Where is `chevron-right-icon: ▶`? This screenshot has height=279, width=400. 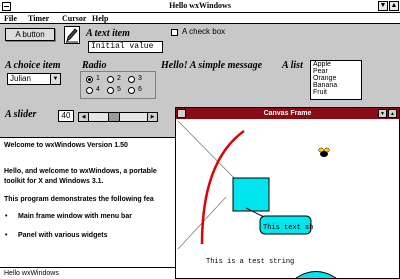 chevron-right-icon: ▶ is located at coordinates (152, 117).